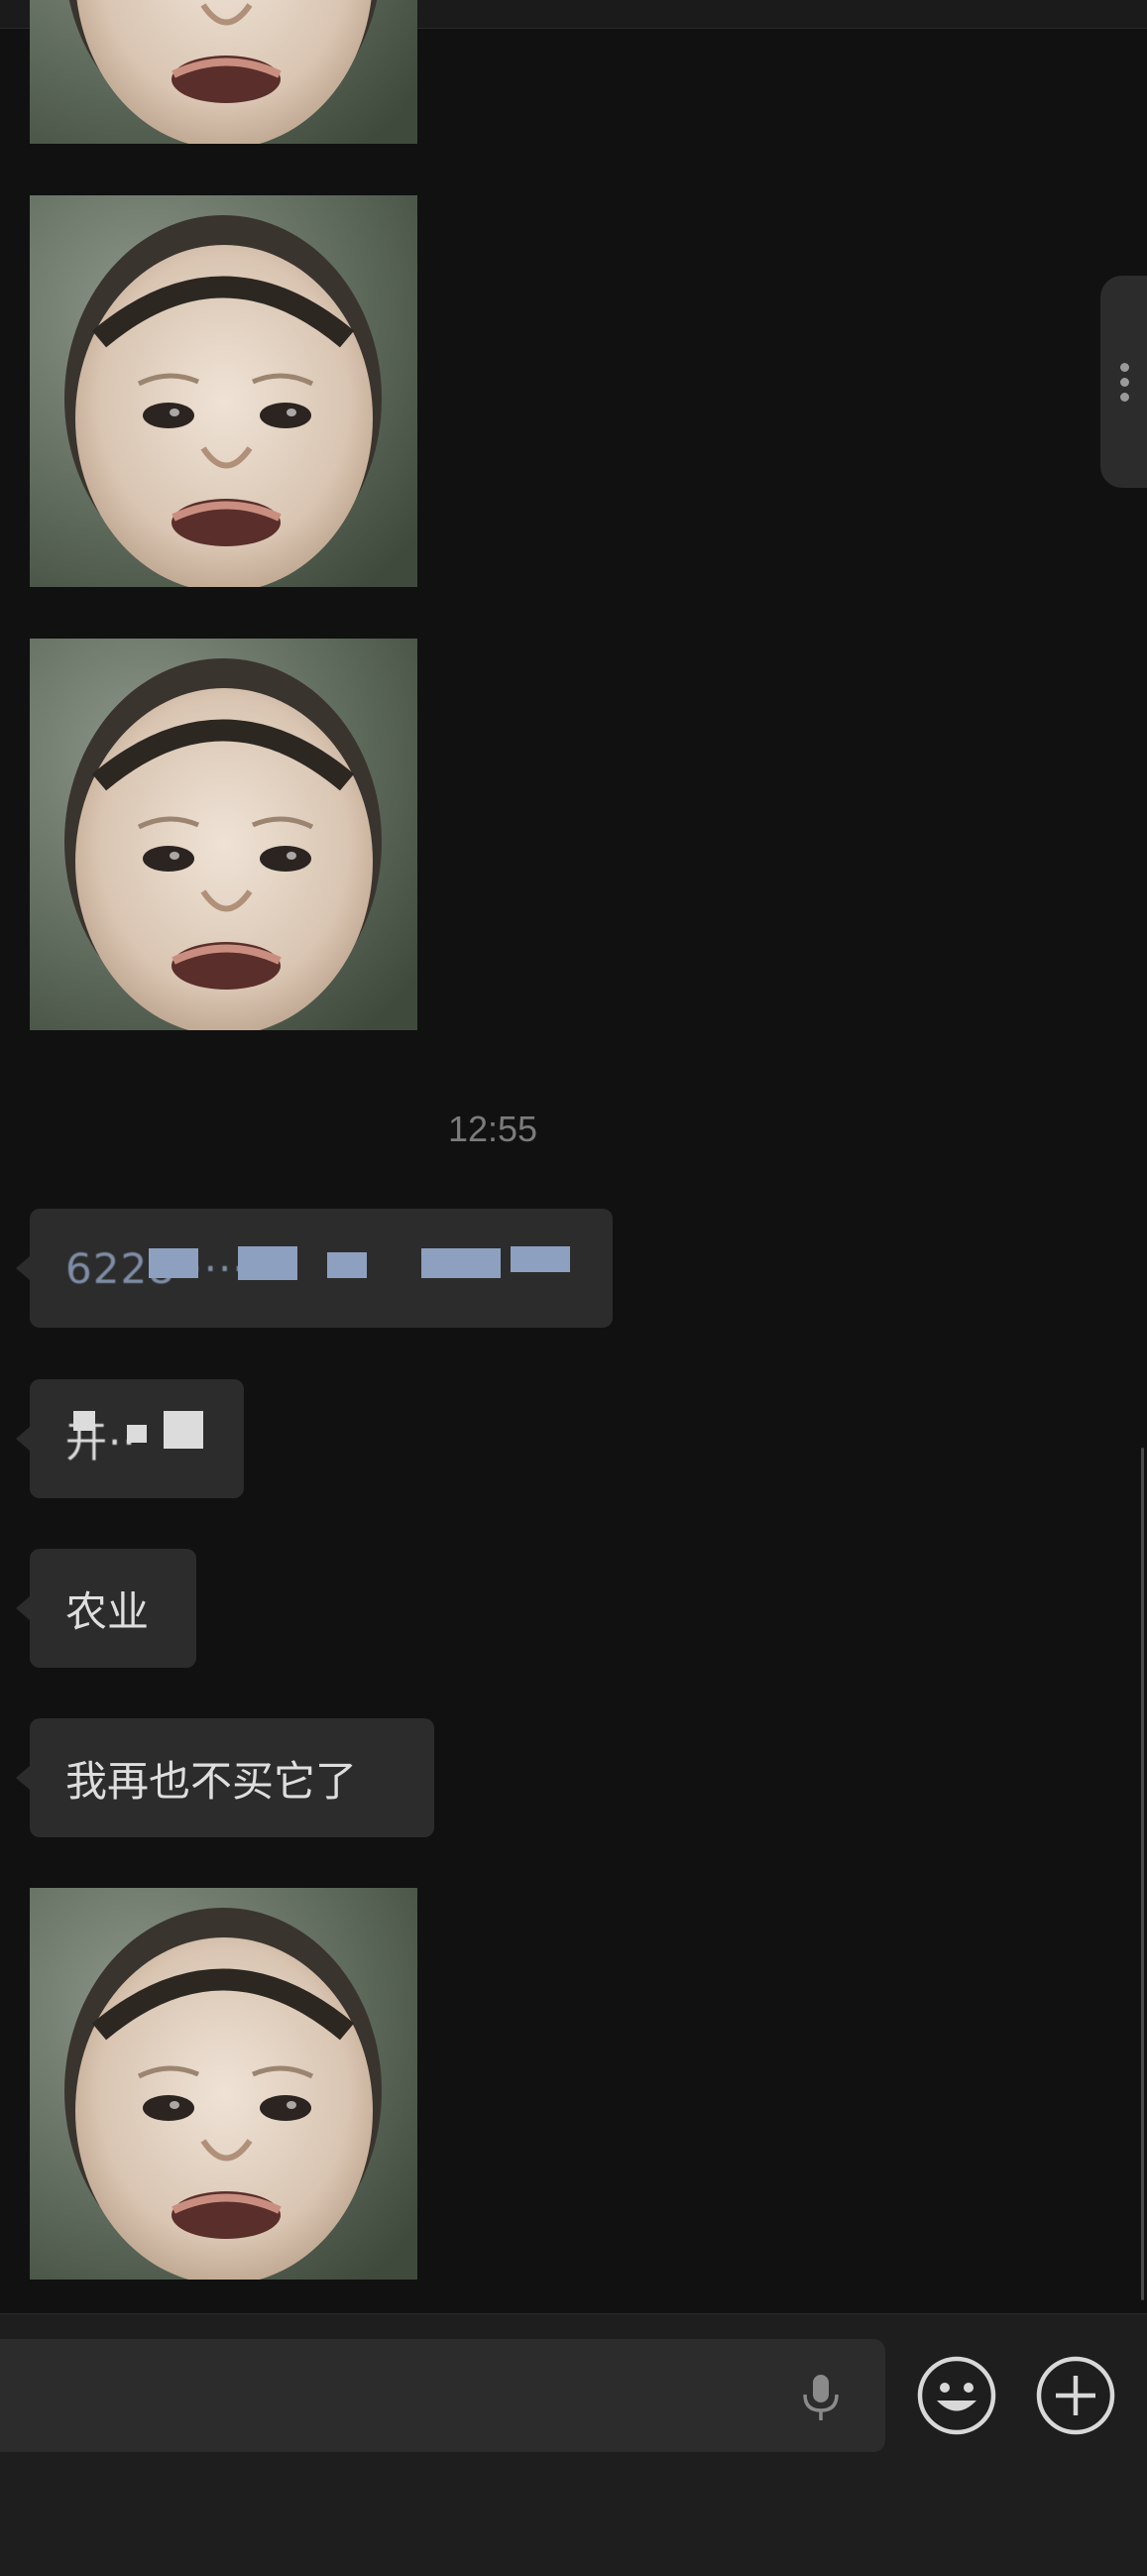  I want to click on message-input, so click(442, 2395).